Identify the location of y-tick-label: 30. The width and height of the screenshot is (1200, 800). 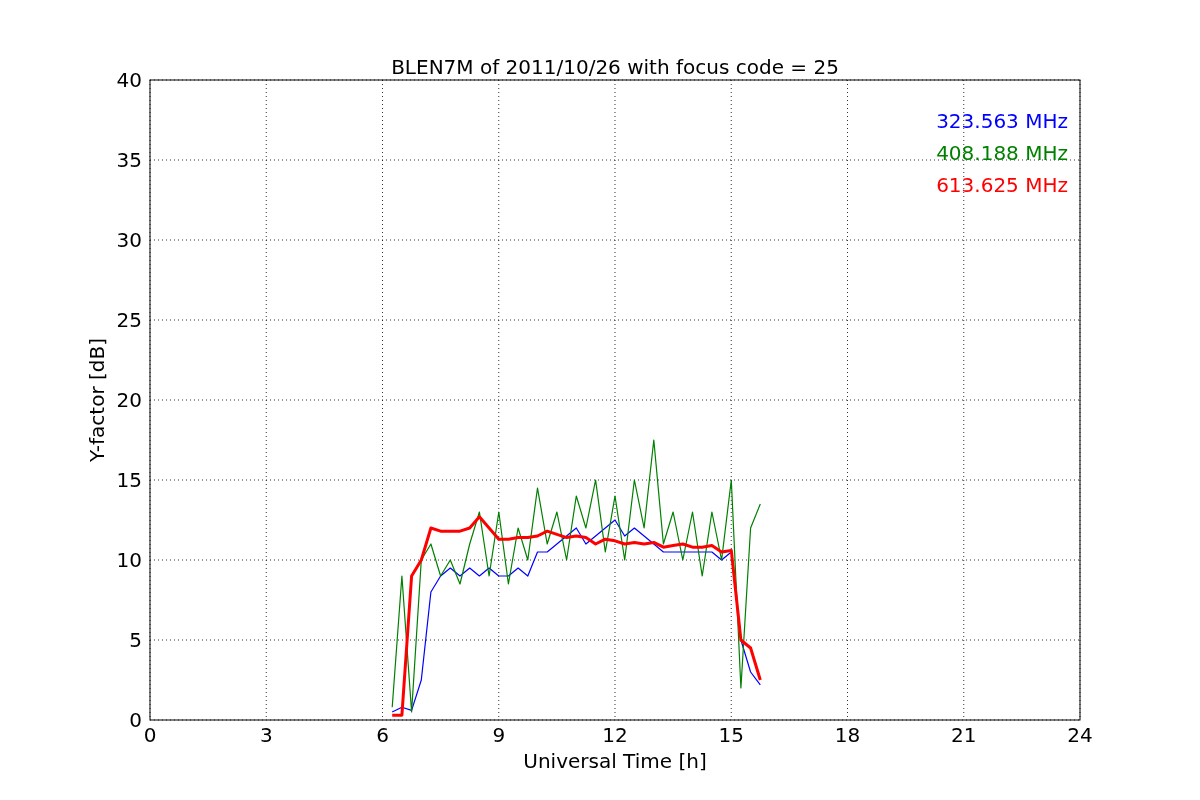
(129, 240).